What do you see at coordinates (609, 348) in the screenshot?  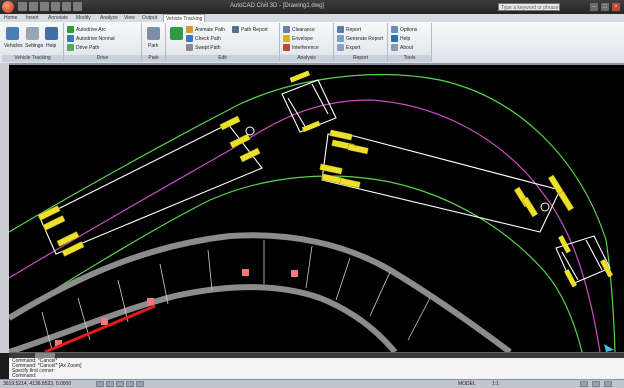 I see `ucs-icon` at bounding box center [609, 348].